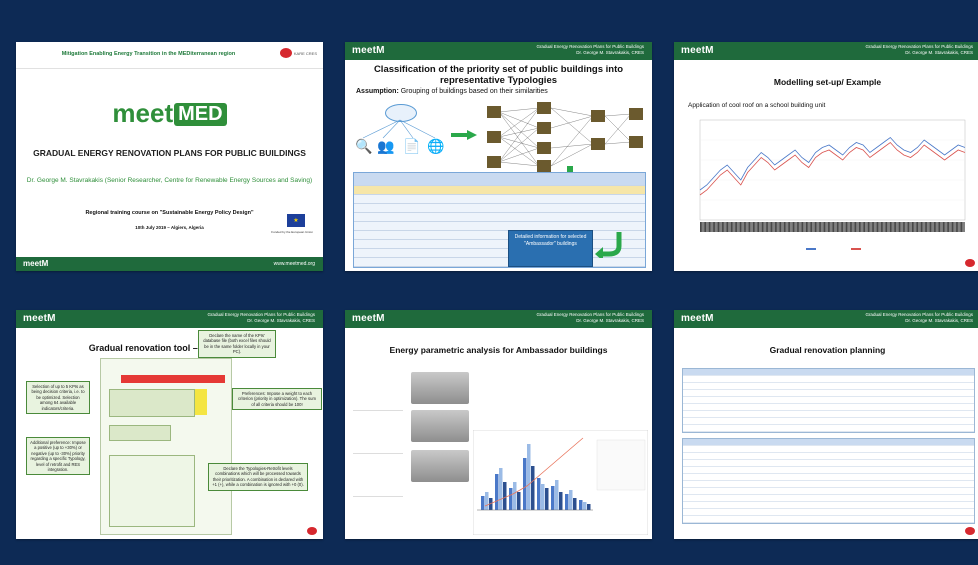 The width and height of the screenshot is (978, 565). I want to click on temperature-line-chart, so click(832, 184).